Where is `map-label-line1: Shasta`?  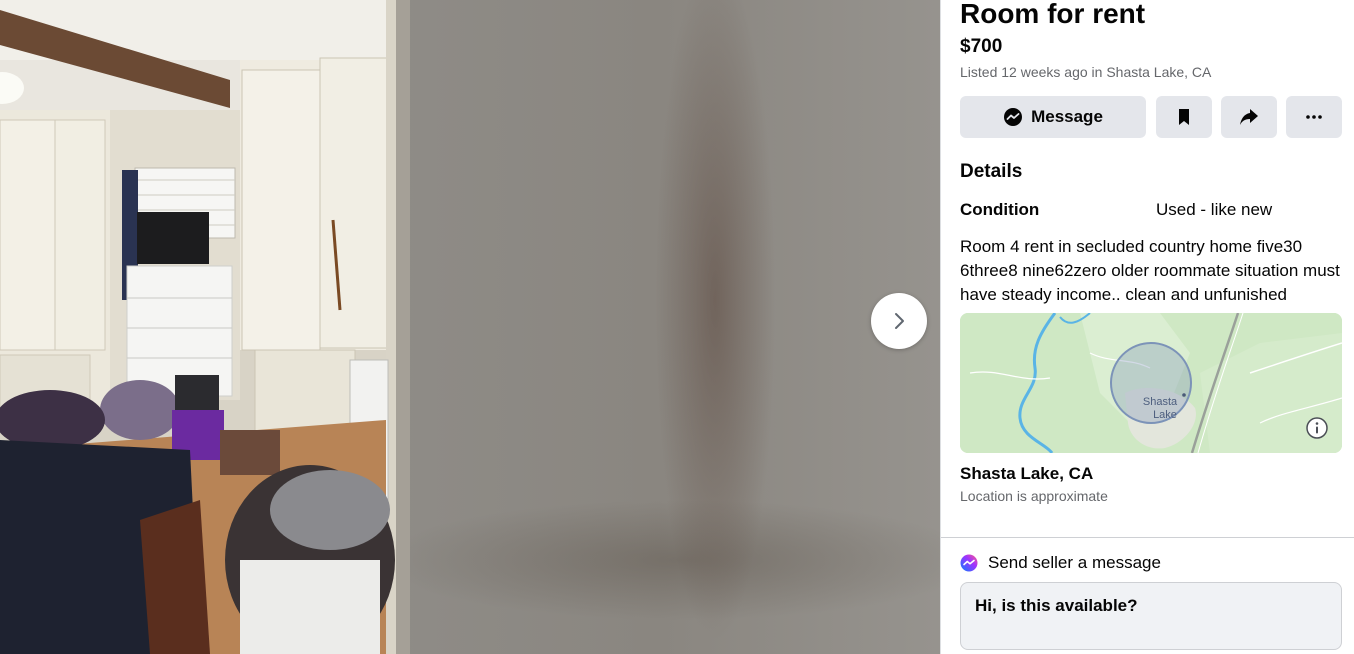
map-label-line1: Shasta is located at coordinates (1160, 402).